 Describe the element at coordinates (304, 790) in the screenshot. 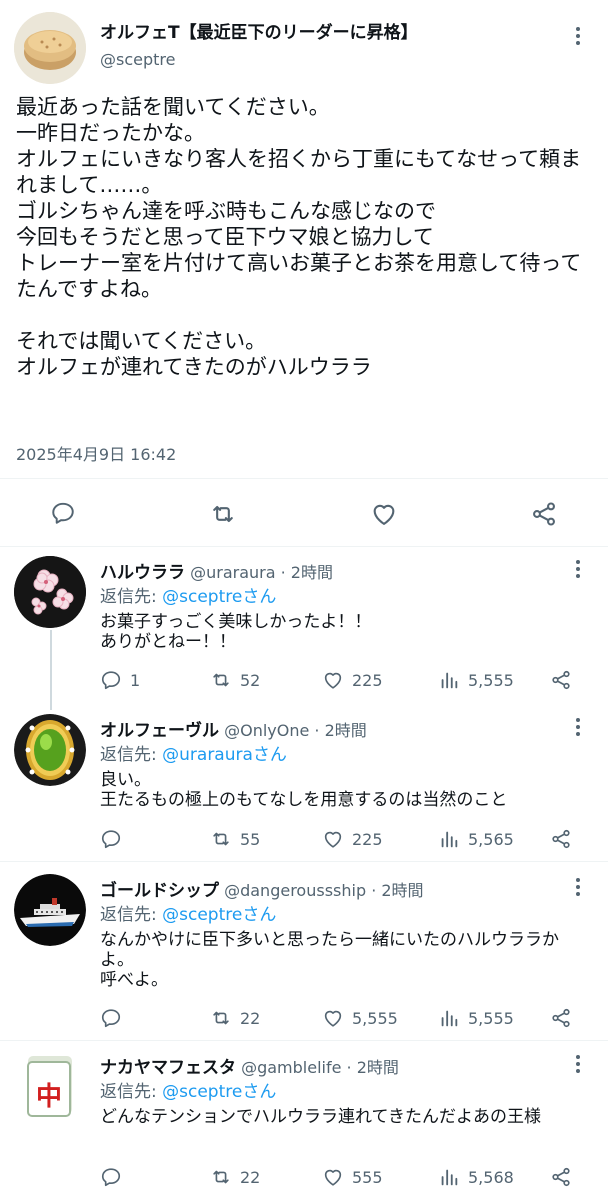

I see `reply-text: 良い。 王たるもの極上のもてなしを用意するのは当然のこと` at that location.